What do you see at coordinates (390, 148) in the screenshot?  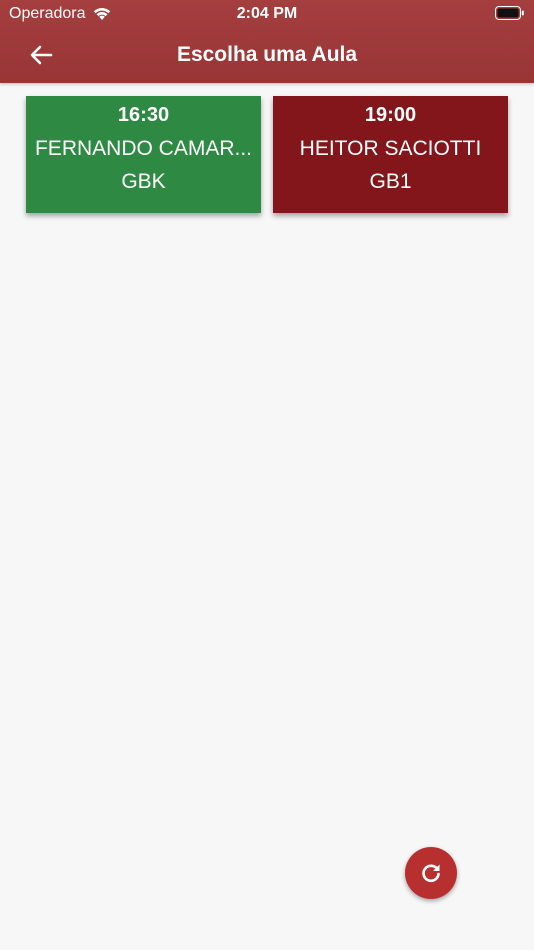 I see `class-instructor: HEITOR SACIOTTI` at bounding box center [390, 148].